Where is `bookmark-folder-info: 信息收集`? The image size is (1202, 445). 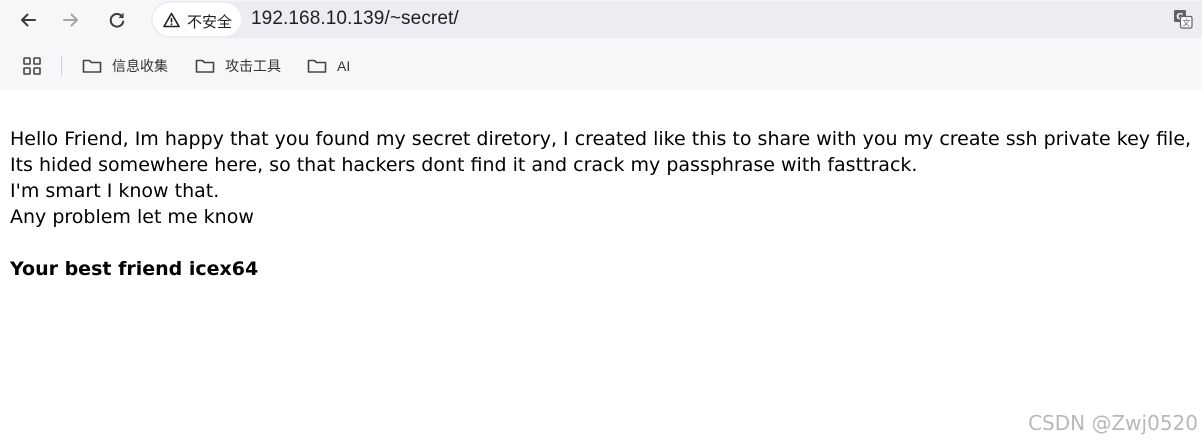
bookmark-folder-info: 信息收集 is located at coordinates (125, 66).